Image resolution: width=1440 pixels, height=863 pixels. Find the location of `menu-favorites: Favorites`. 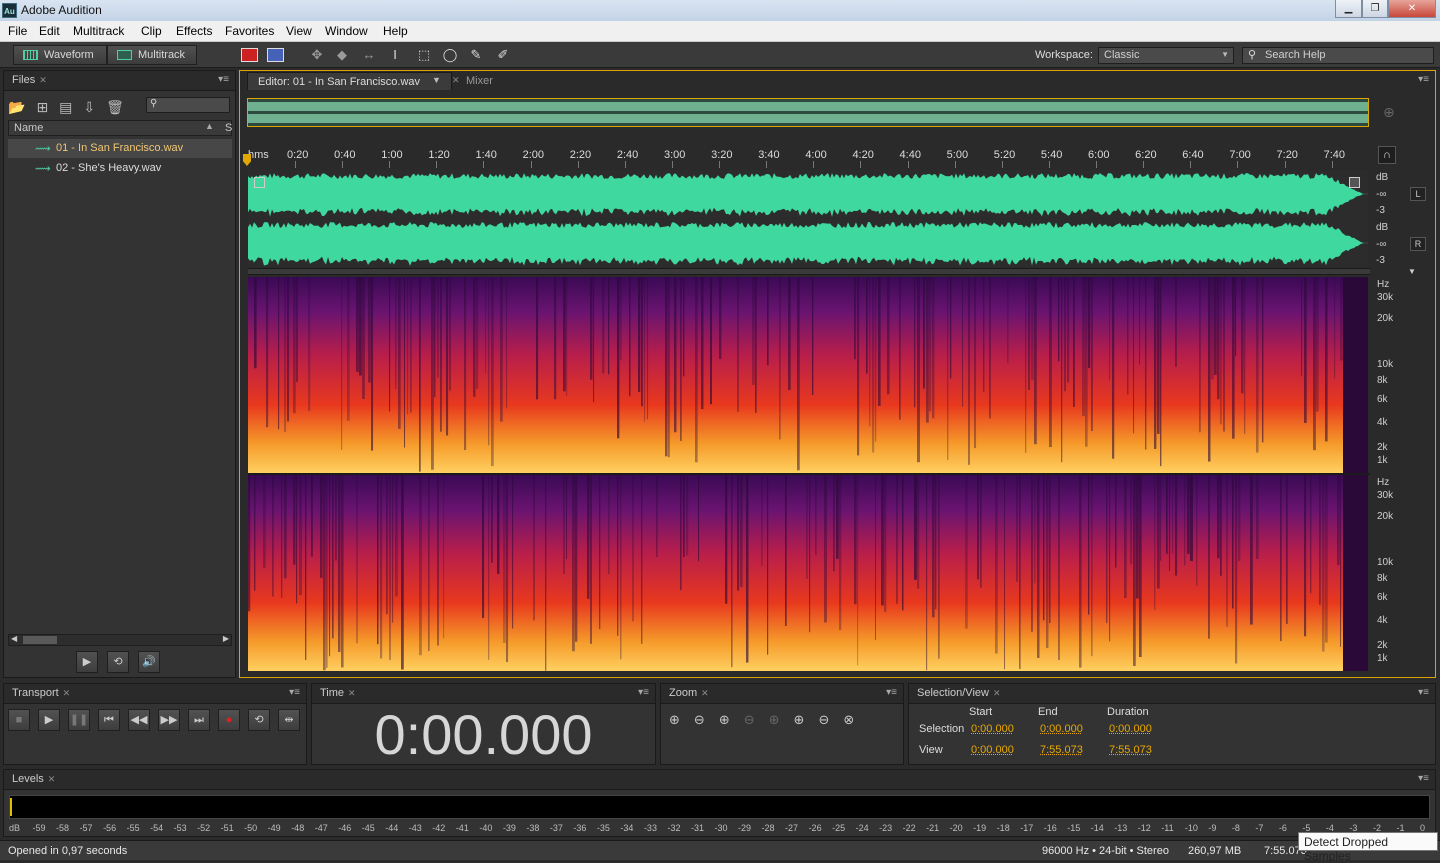

menu-favorites: Favorites is located at coordinates (249, 31).